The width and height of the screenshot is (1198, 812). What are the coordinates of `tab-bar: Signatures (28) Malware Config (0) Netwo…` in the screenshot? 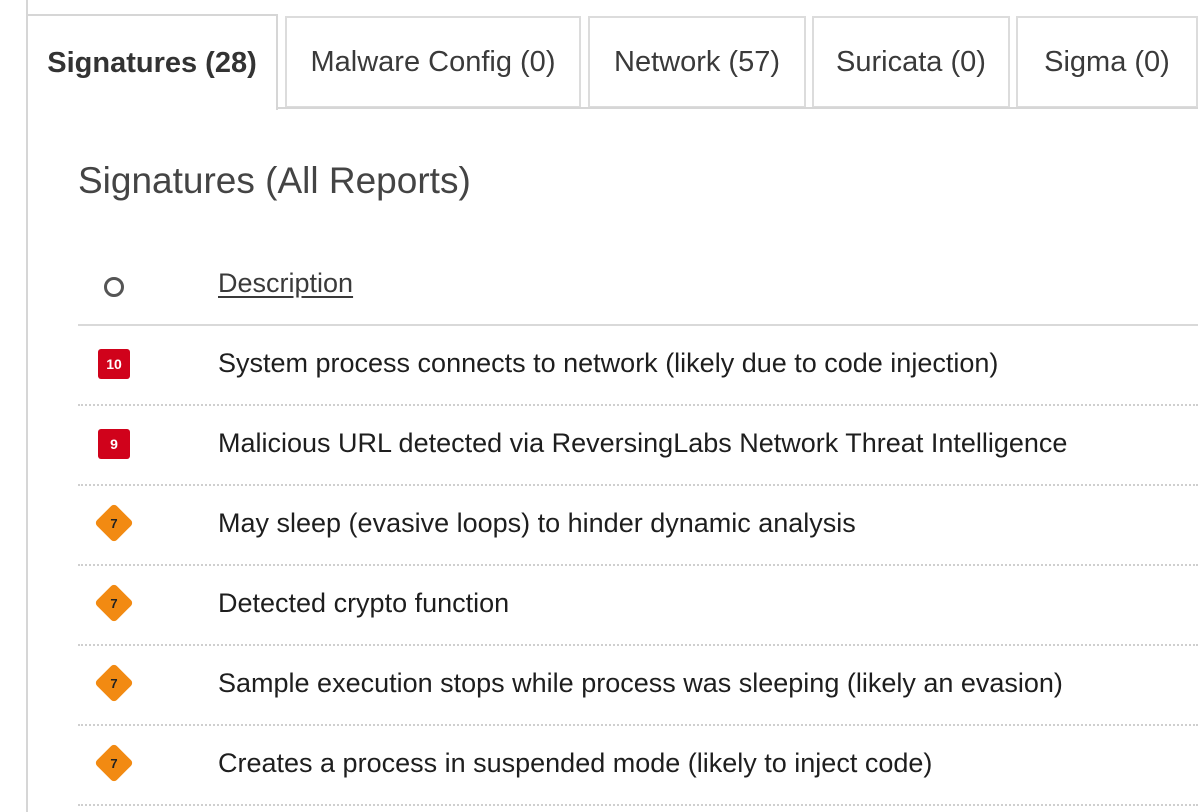 It's located at (612, 62).